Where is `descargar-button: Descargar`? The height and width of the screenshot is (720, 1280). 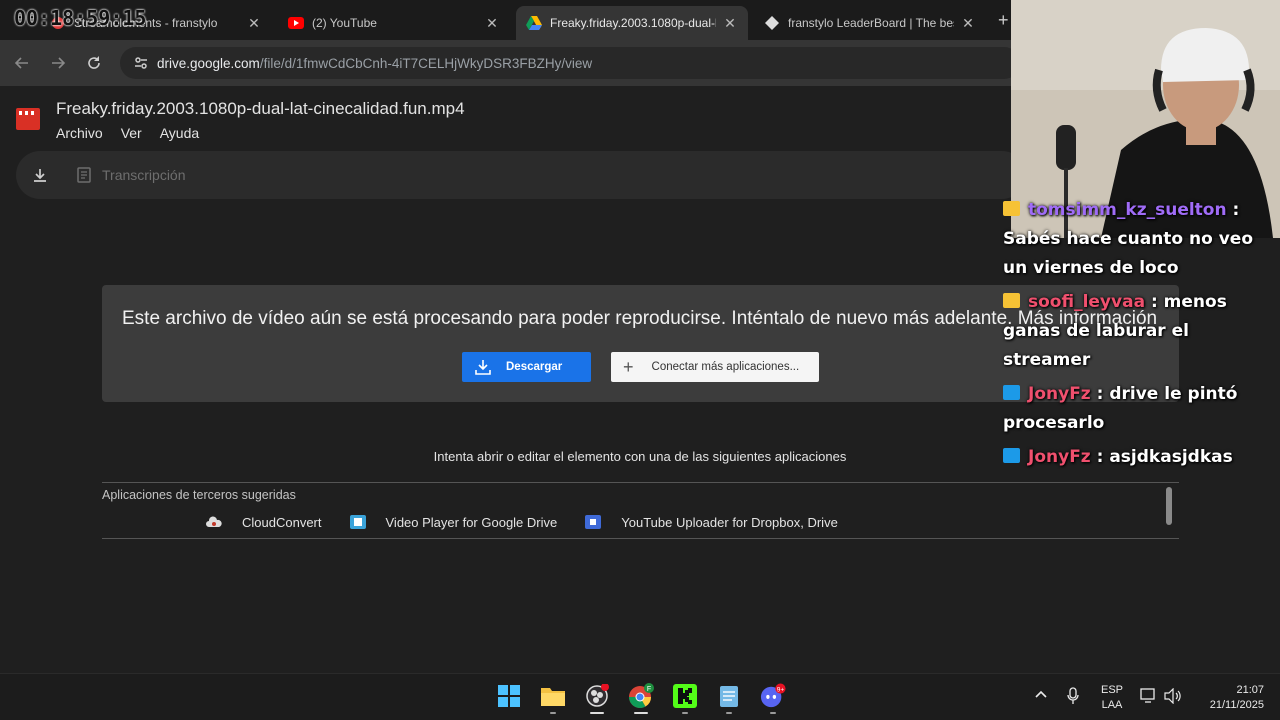
descargar-button: Descargar is located at coordinates (526, 367).